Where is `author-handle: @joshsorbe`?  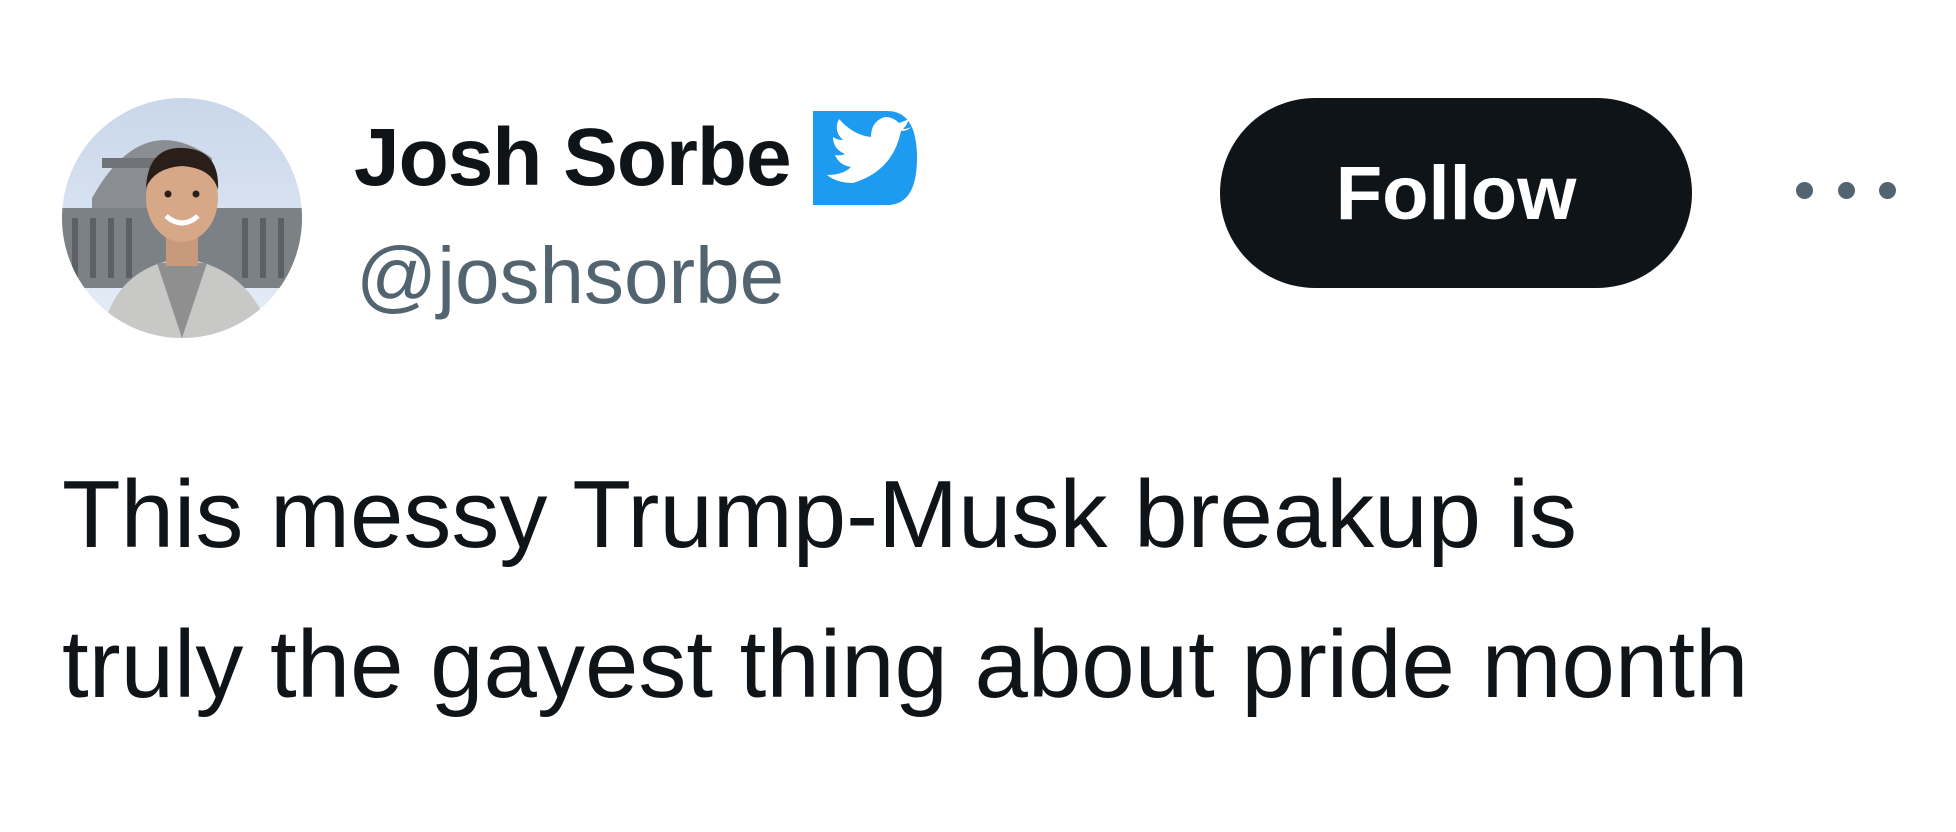
author-handle: @joshsorbe is located at coordinates (570, 276).